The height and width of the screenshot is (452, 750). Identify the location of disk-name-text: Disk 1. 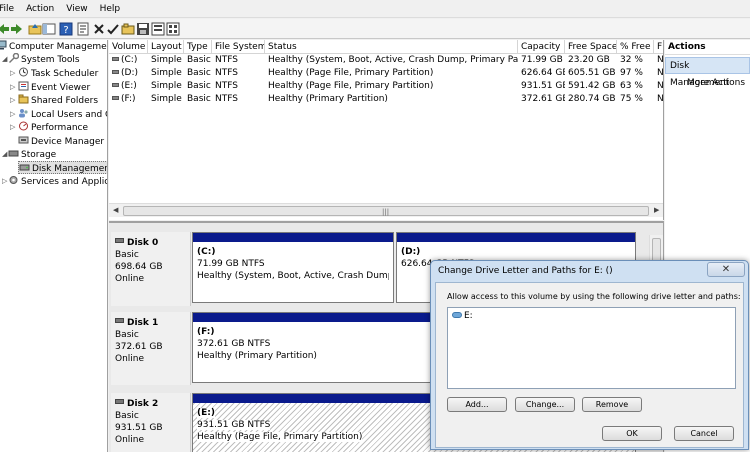
(143, 323).